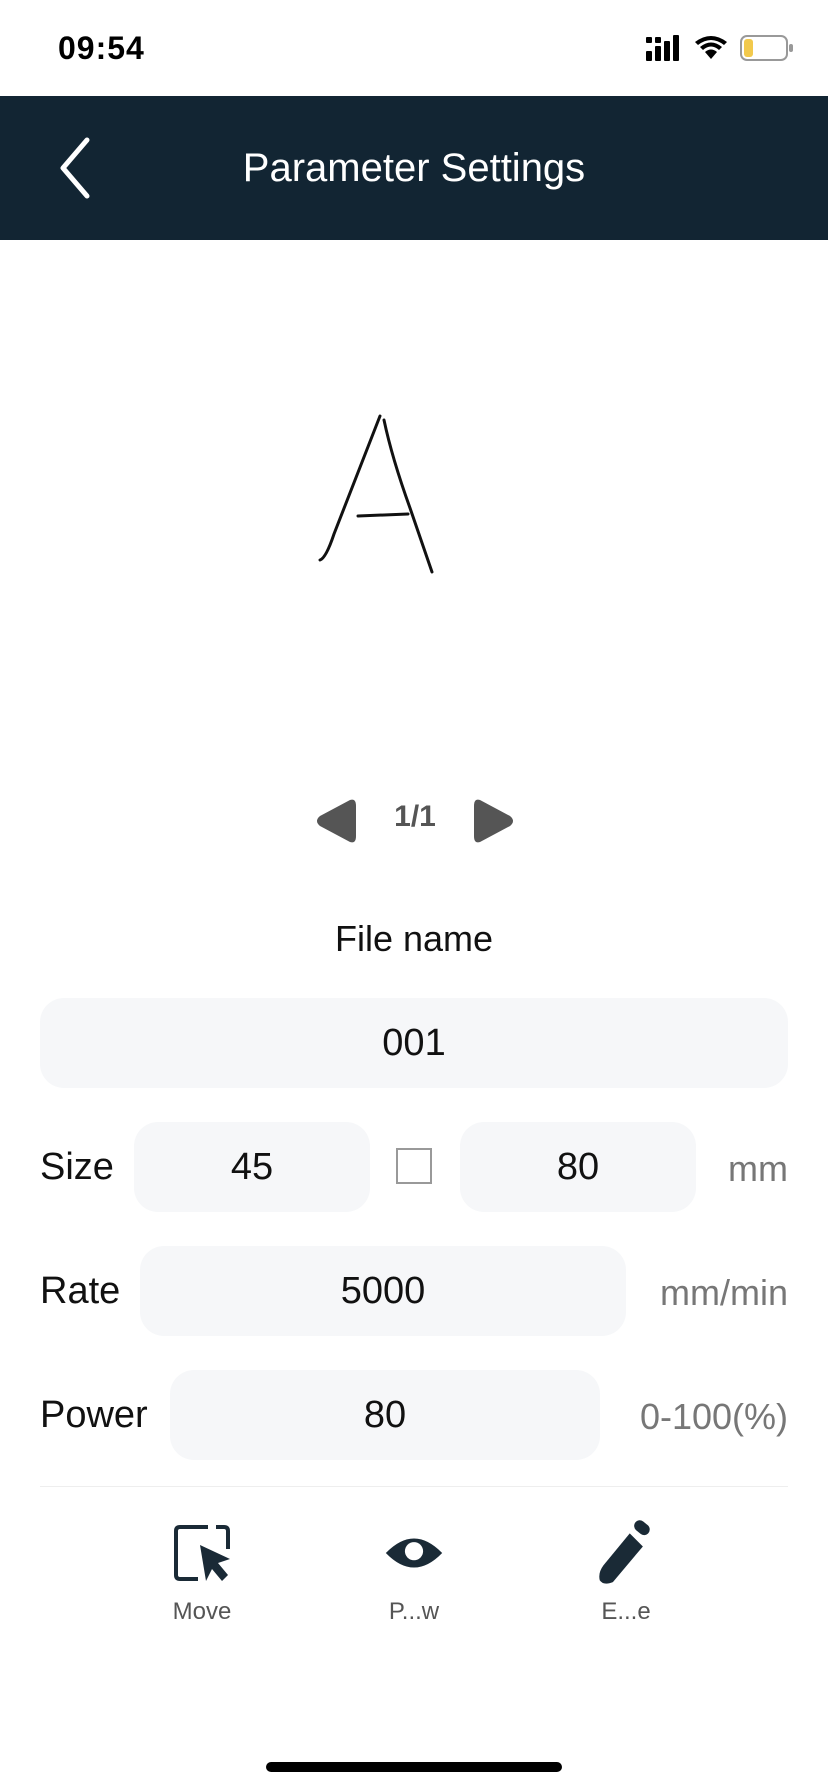  Describe the element at coordinates (766, 48) in the screenshot. I see `battery-icon` at that location.